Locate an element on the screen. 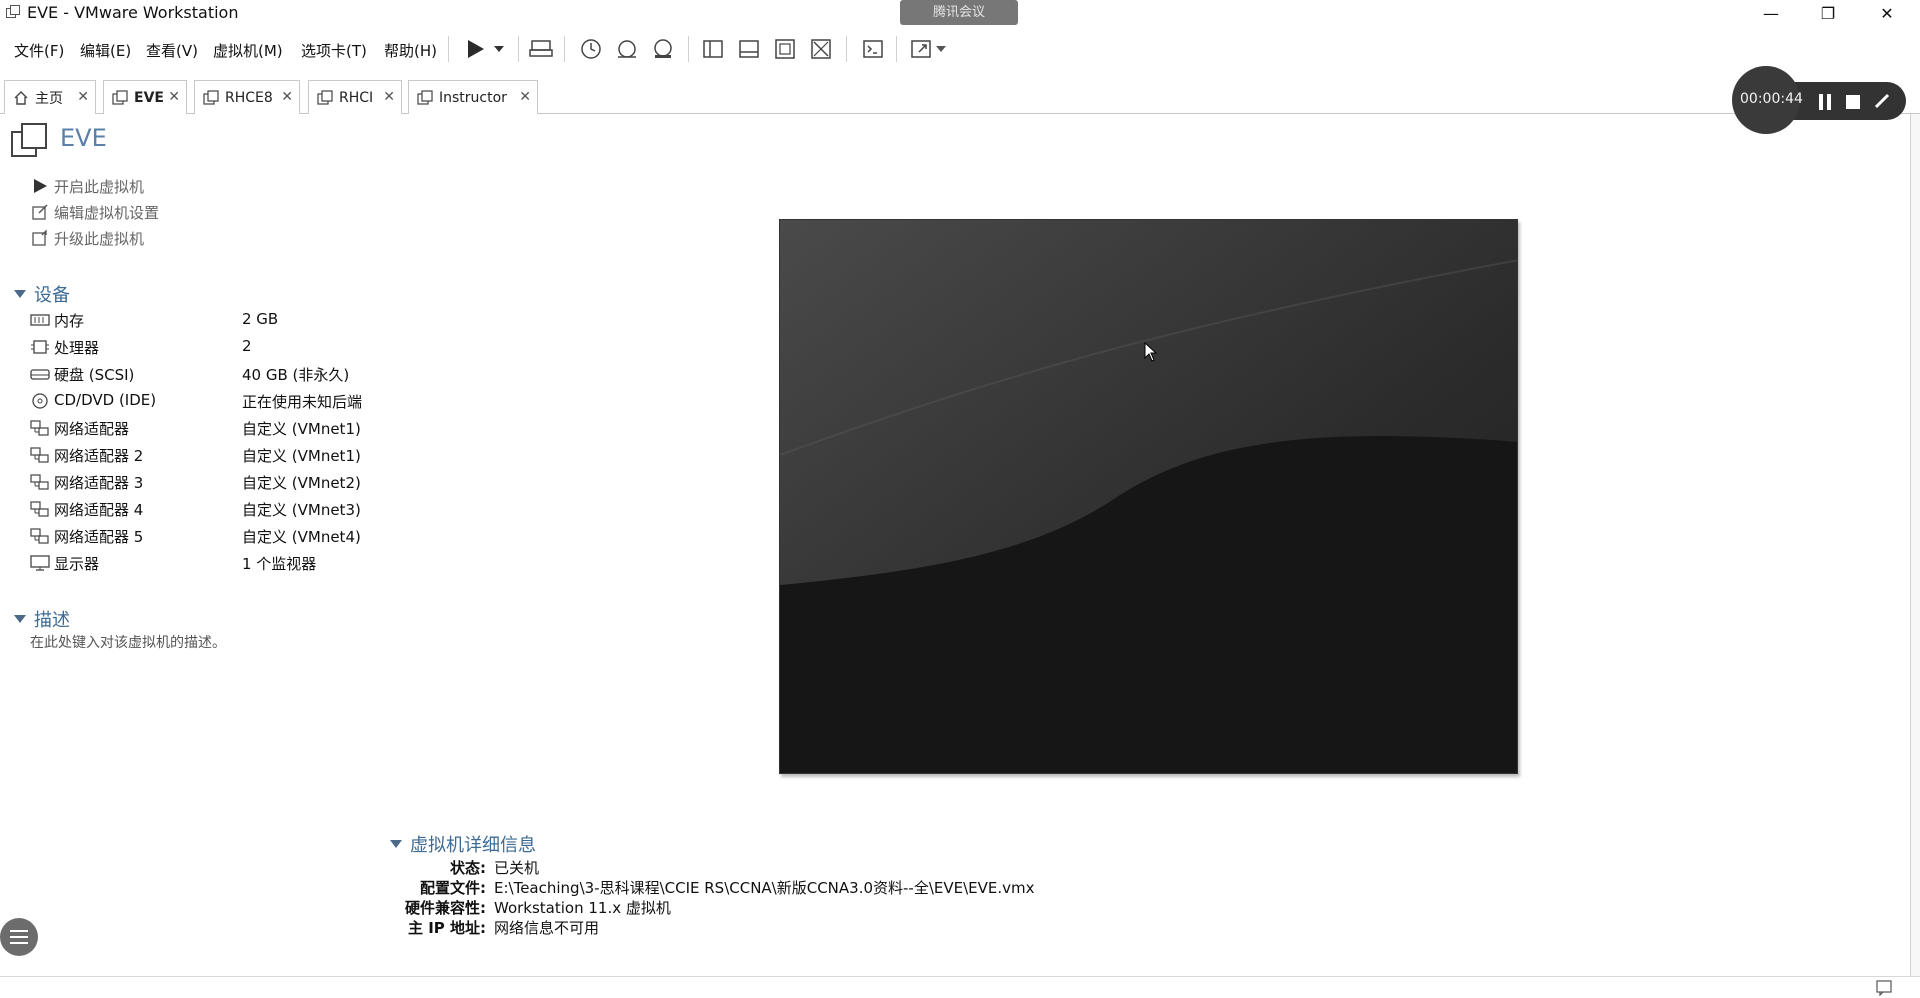  stop-button is located at coordinates (1853, 102).